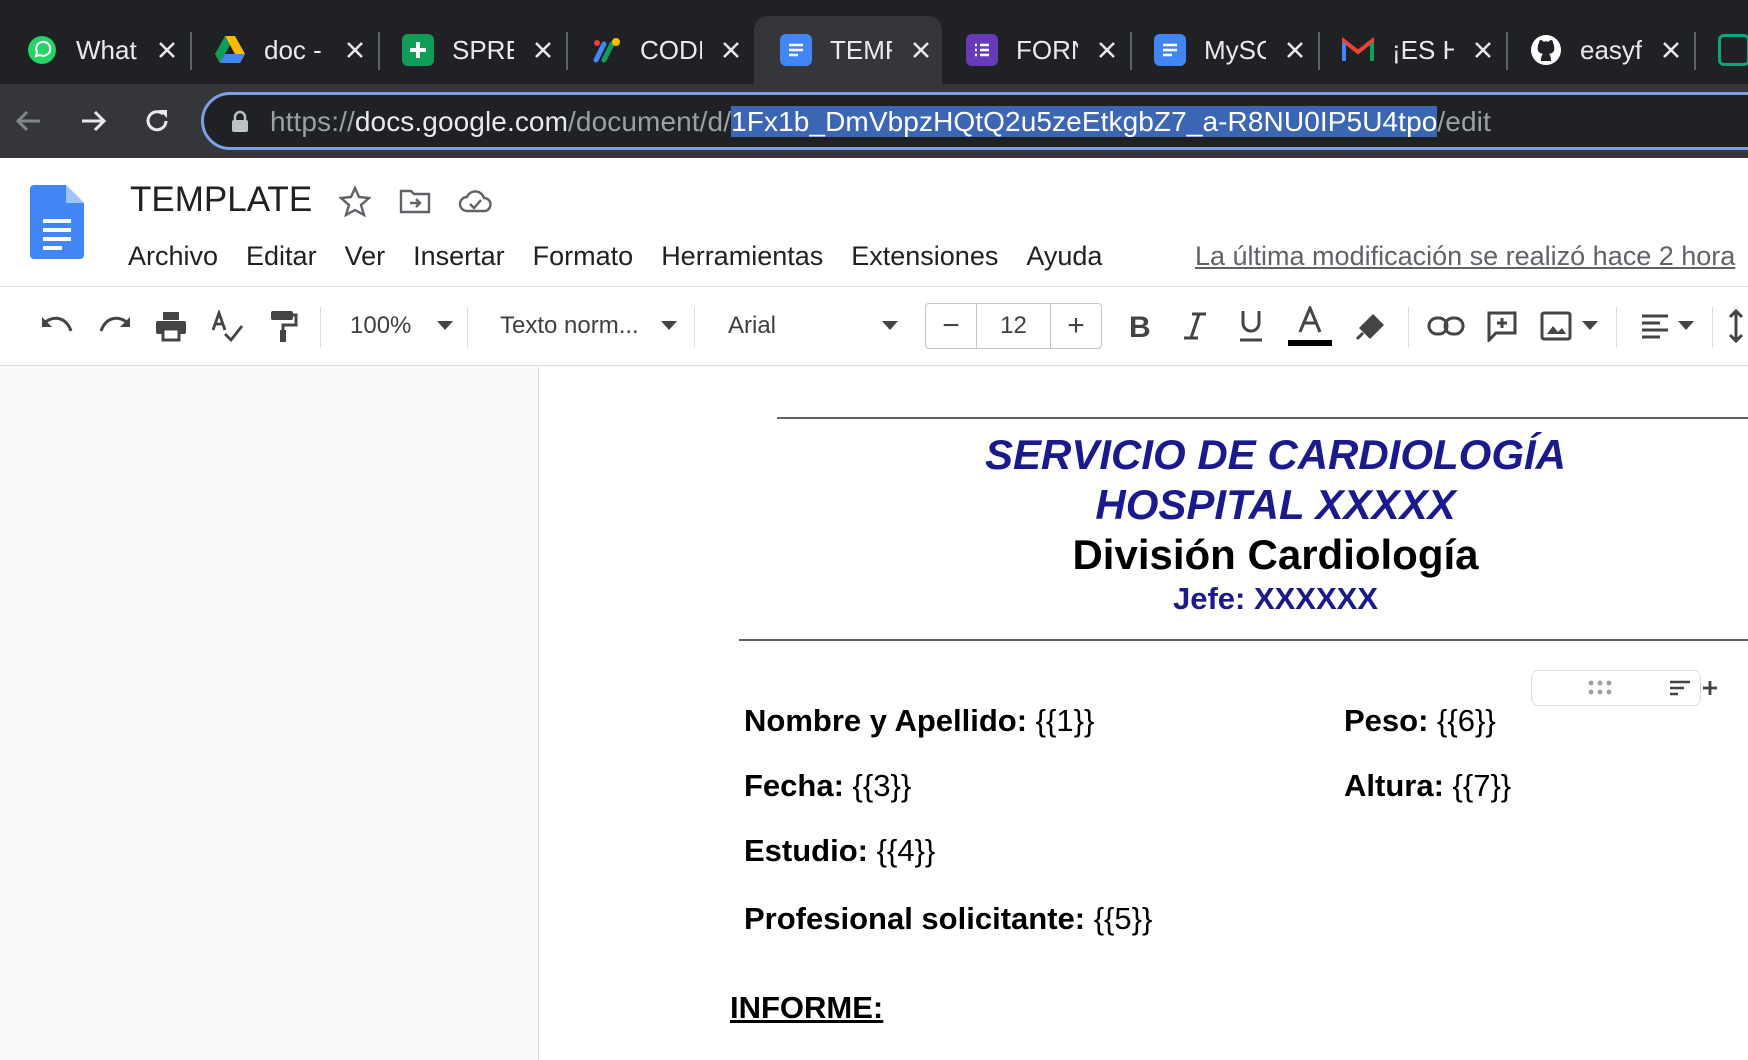  I want to click on menu-ver: Ver, so click(365, 256).